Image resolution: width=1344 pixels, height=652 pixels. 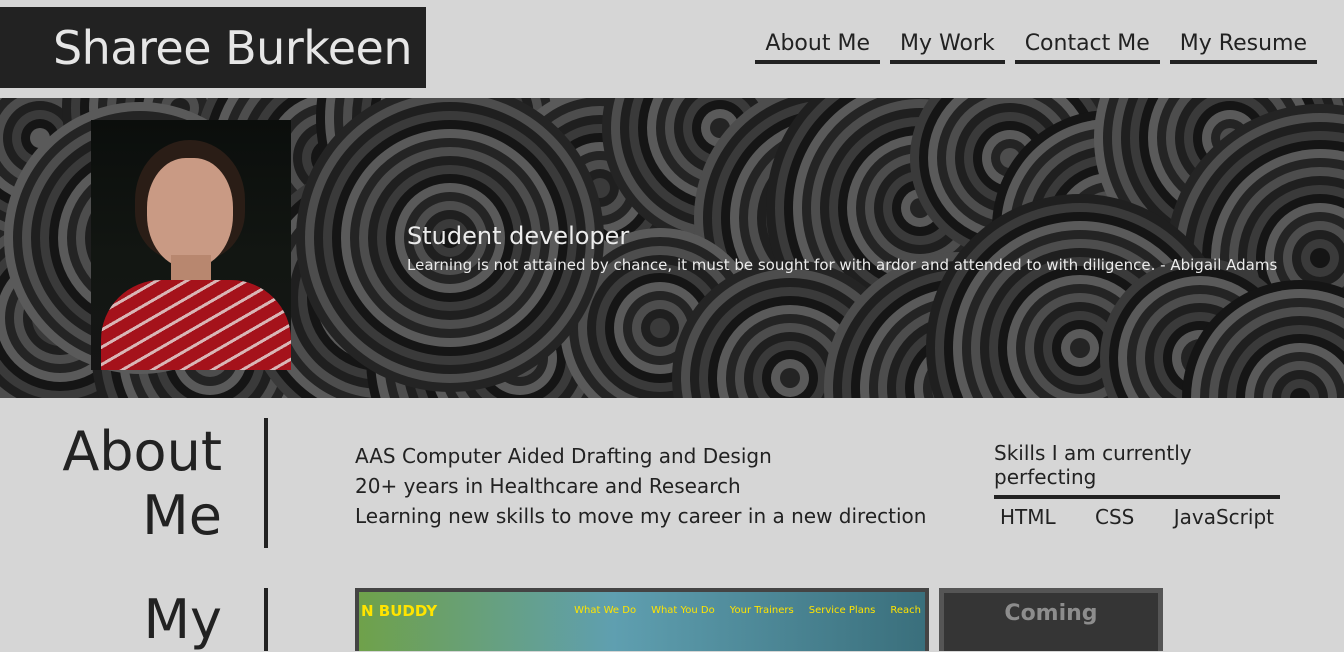 What do you see at coordinates (548, 486) in the screenshot?
I see `about-item: 20+ years in Healthcare and Research` at bounding box center [548, 486].